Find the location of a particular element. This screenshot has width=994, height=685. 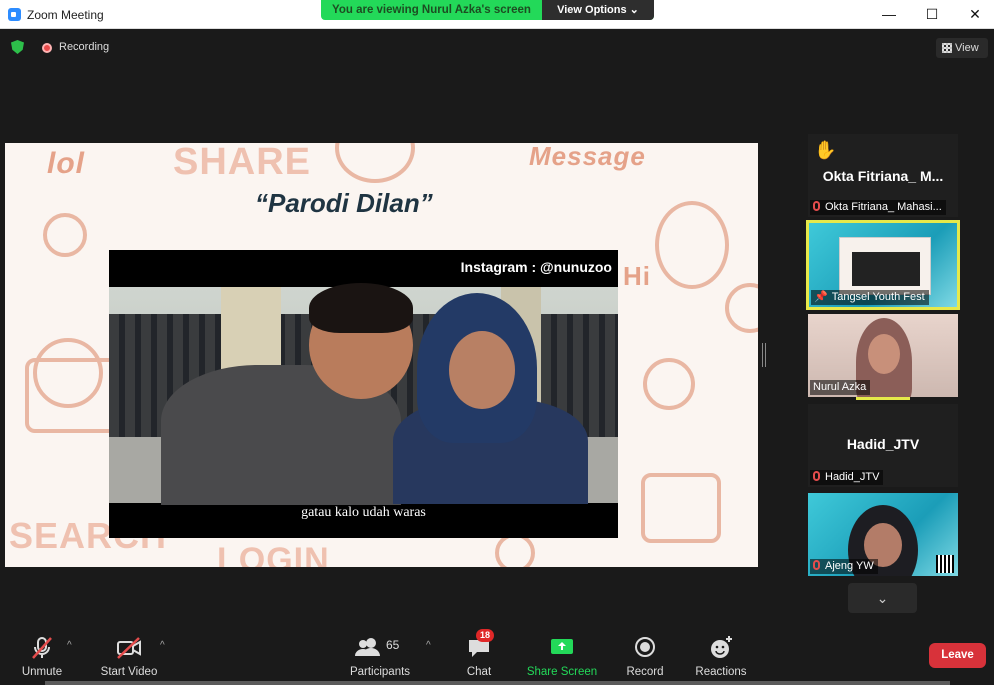

video-caption: gatau kalo udah waras is located at coordinates (363, 512).